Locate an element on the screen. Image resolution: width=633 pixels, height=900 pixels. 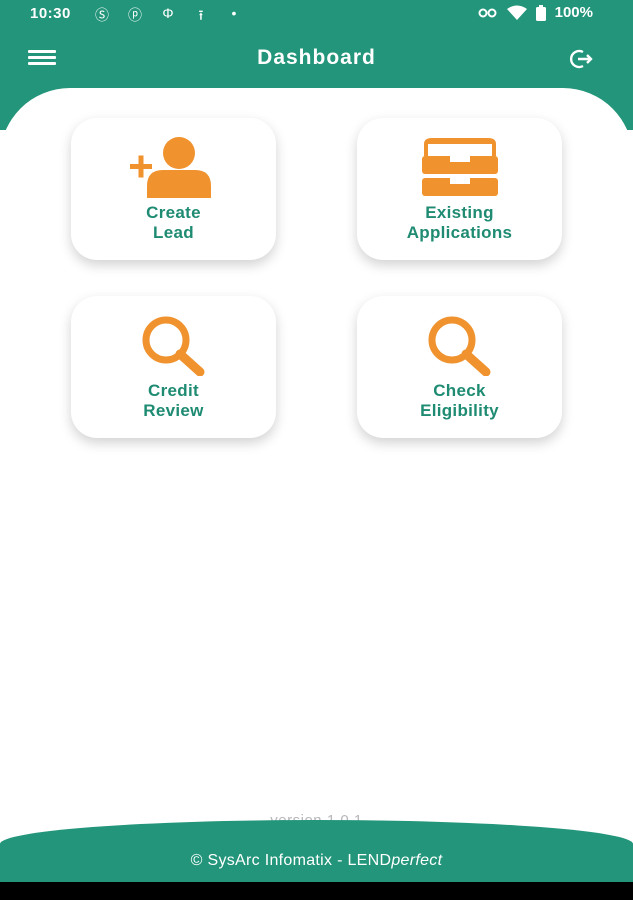
footer: © SysArc Infomatix - LENDperfect is located at coordinates (316, 851).